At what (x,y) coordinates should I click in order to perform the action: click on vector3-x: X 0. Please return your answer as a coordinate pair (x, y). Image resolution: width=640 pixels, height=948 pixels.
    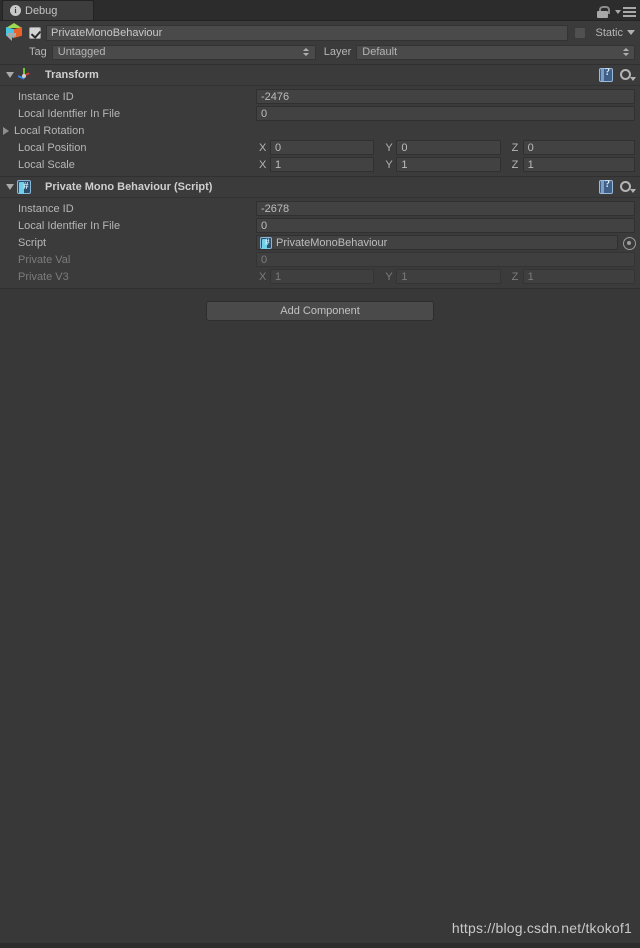
    Looking at the image, I should click on (319, 147).